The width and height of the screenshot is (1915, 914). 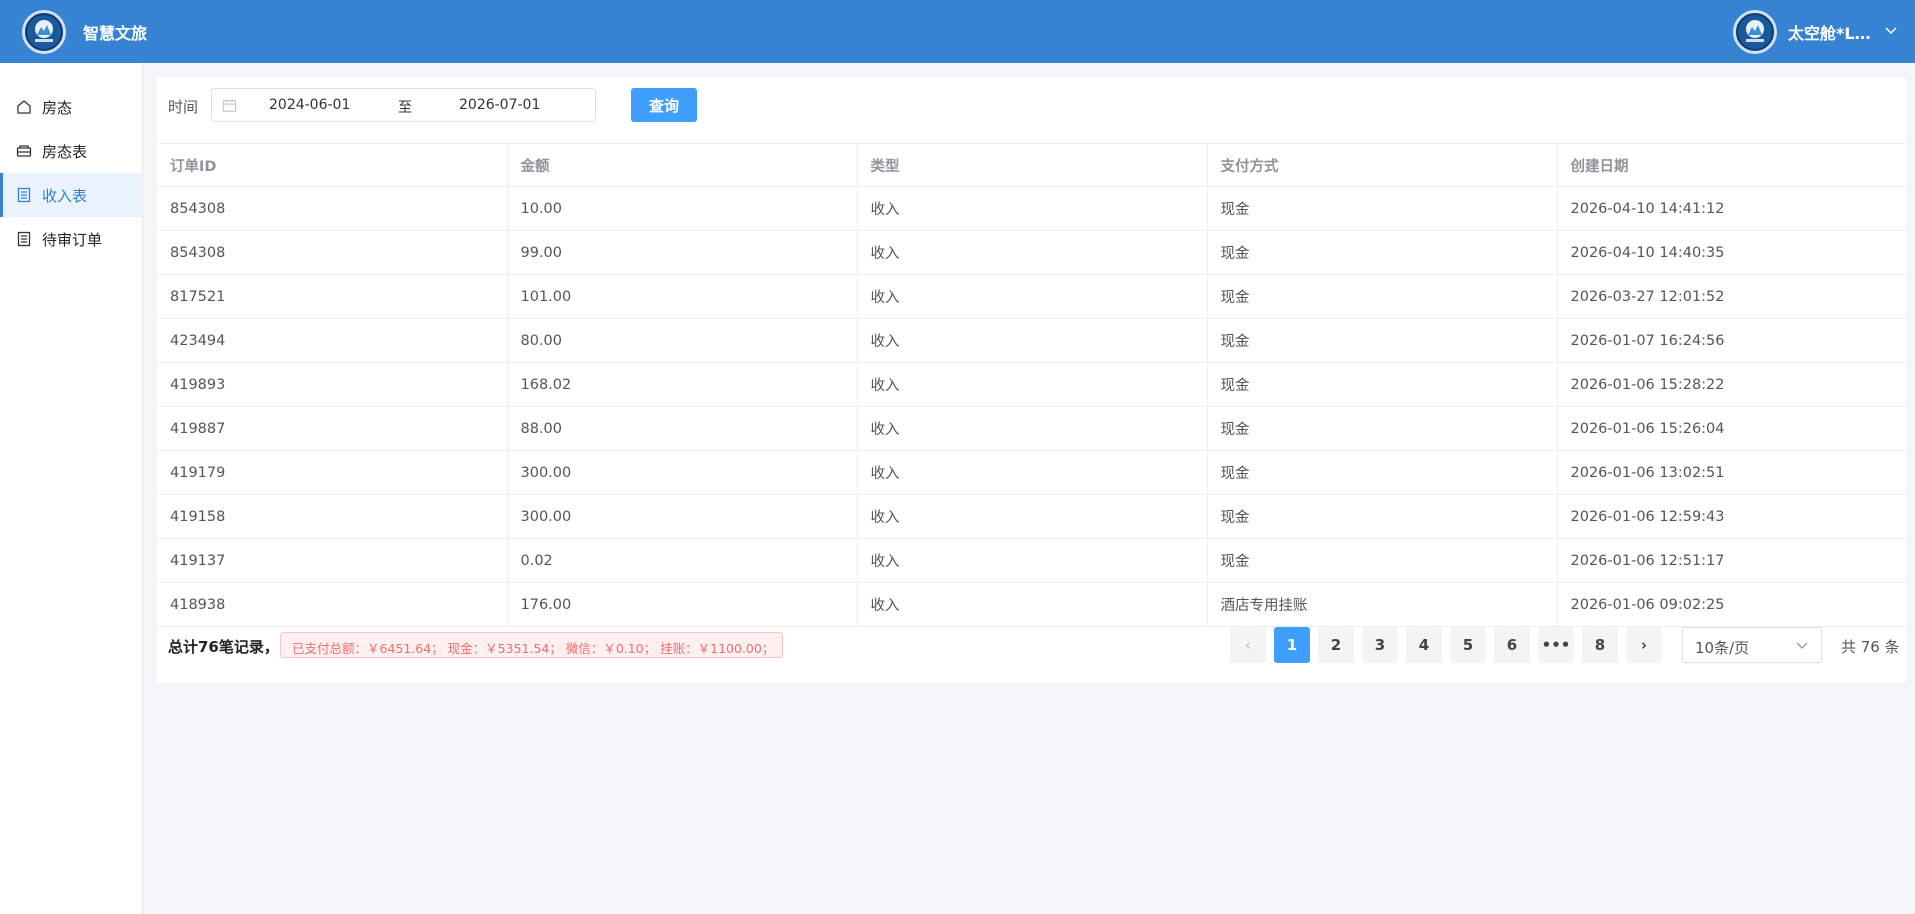 What do you see at coordinates (1336, 645) in the screenshot?
I see `page-button: 2` at bounding box center [1336, 645].